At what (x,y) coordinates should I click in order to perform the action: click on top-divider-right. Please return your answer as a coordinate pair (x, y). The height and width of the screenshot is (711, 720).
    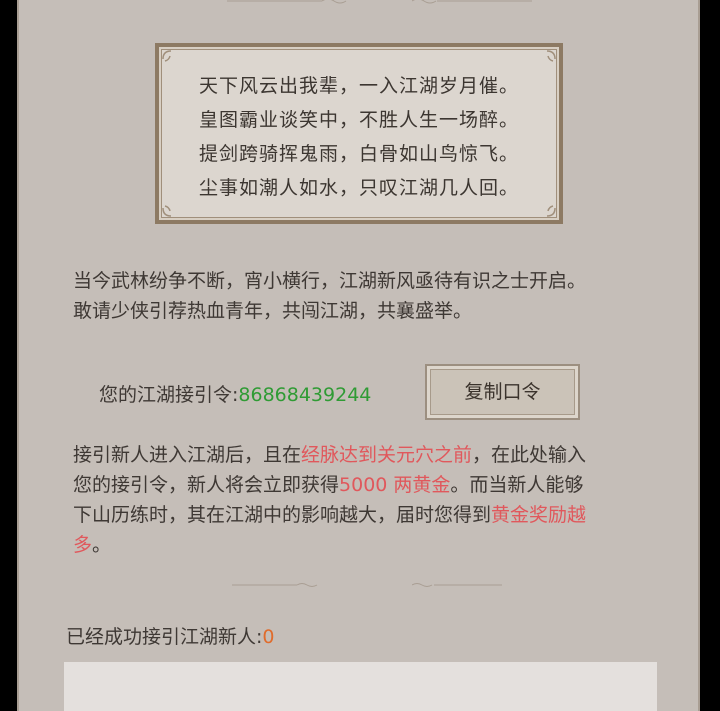
    Looking at the image, I should click on (472, 2).